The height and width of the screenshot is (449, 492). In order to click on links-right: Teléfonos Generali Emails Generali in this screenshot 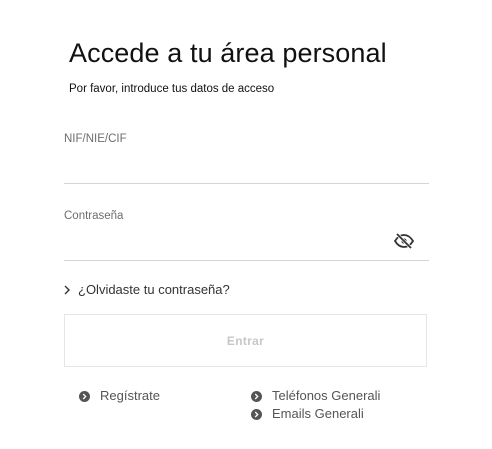, I will do `click(315, 404)`.